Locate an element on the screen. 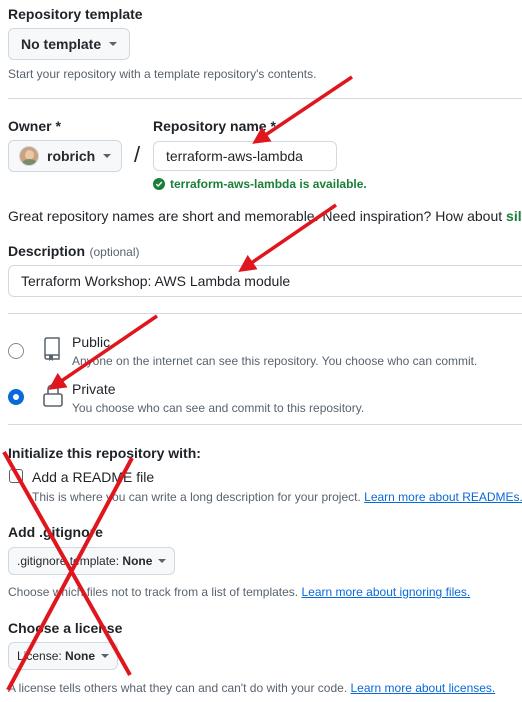 The height and width of the screenshot is (702, 522). lock-icon is located at coordinates (53, 398).